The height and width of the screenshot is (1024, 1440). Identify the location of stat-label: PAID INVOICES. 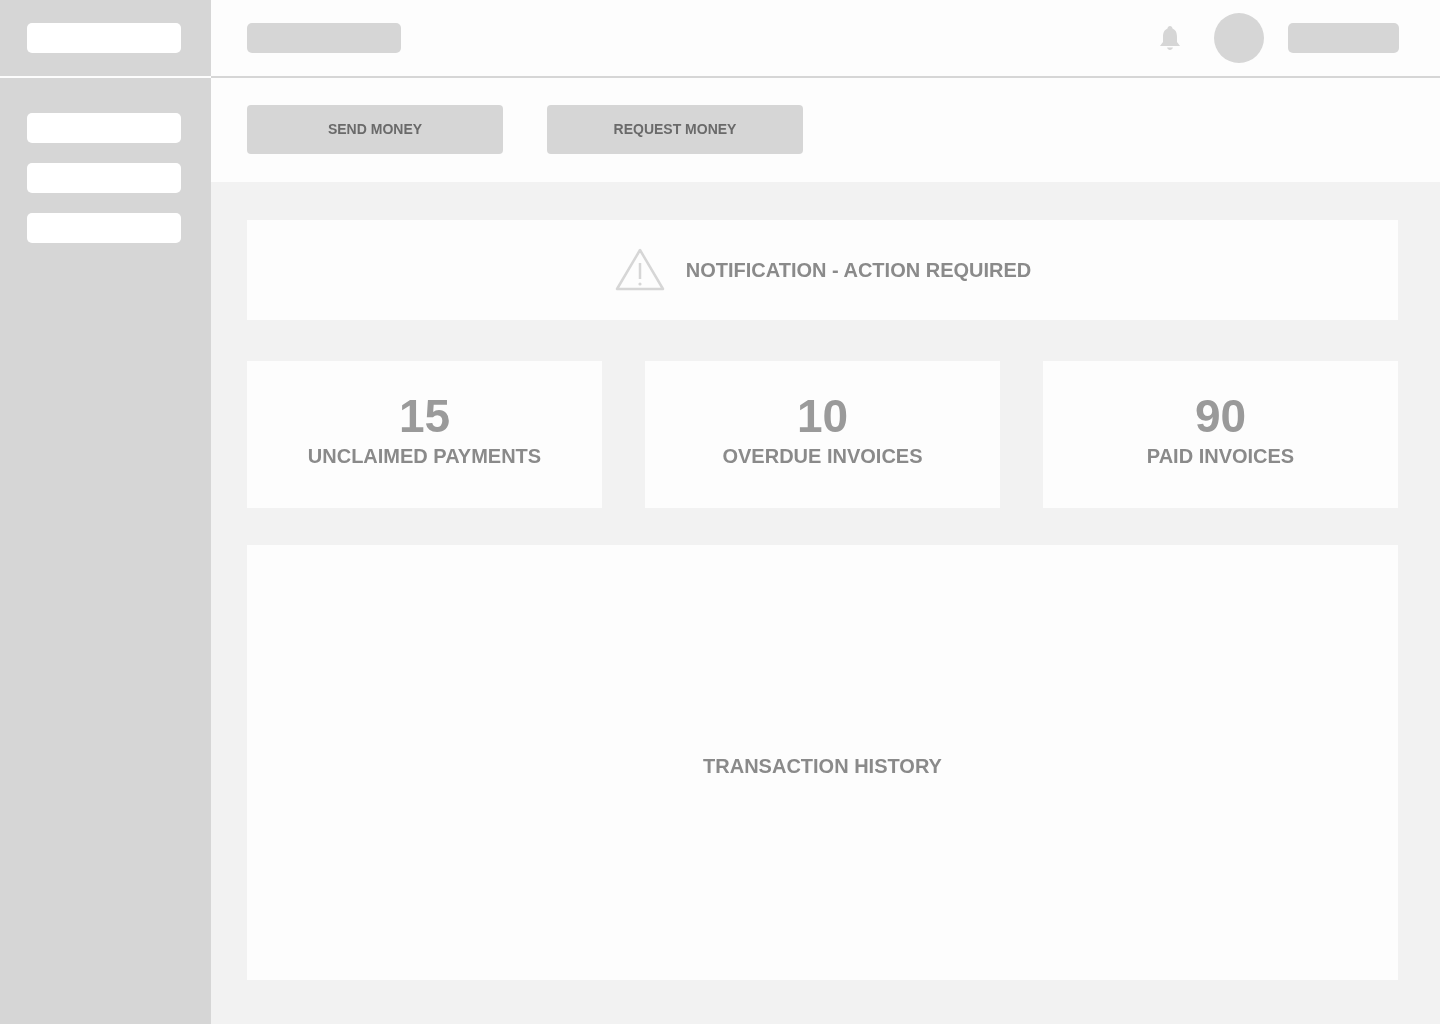
(1220, 456).